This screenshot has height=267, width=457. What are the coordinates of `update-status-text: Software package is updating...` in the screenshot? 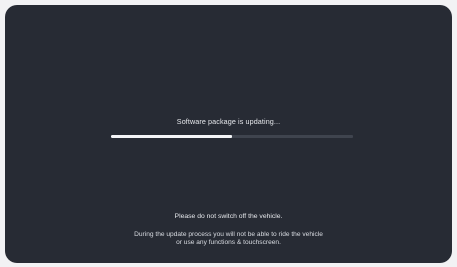 It's located at (228, 121).